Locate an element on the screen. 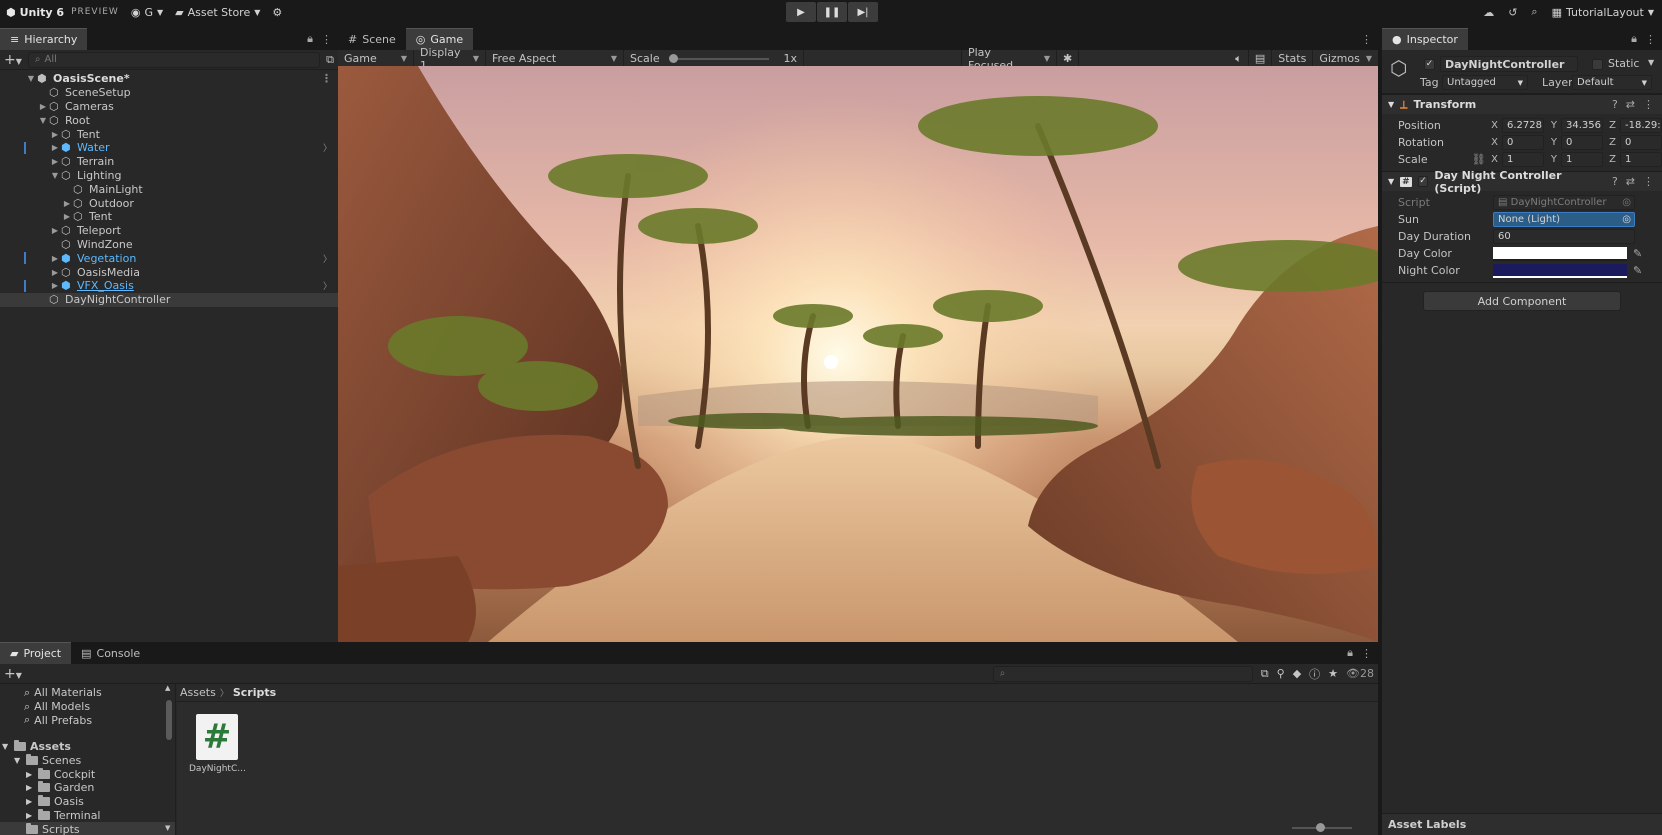  scene-row: ▼ ⬢ OasisScene* ⋮ is located at coordinates (169, 79).